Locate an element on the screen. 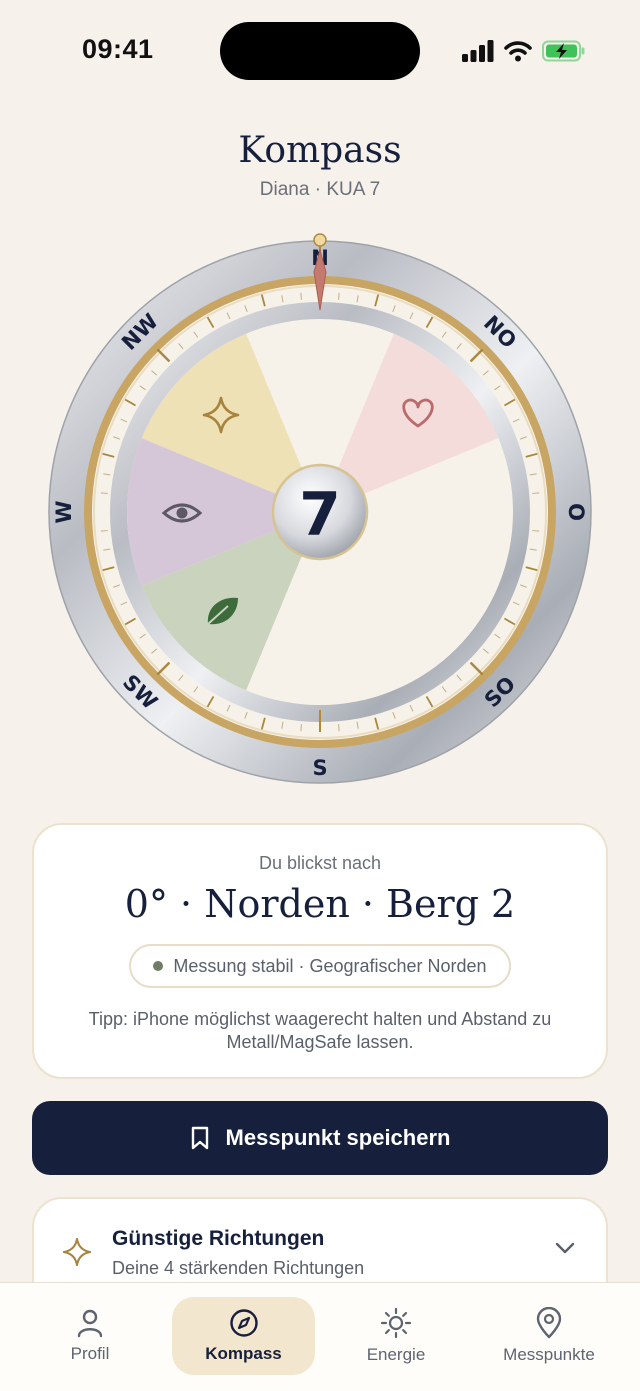  heading-label: Du blickst nach is located at coordinates (320, 863).